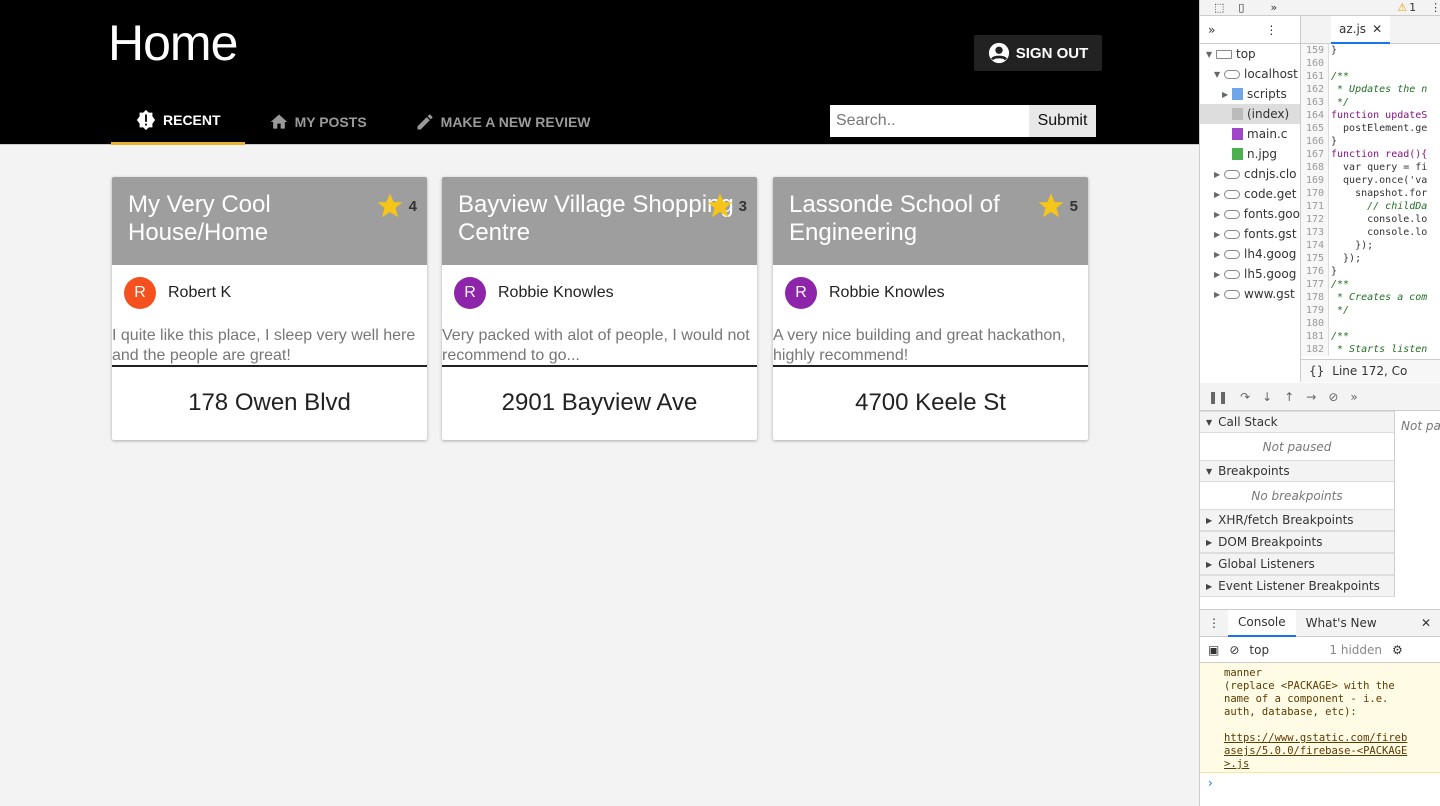 Image resolution: width=1440 pixels, height=806 pixels. What do you see at coordinates (1370, 76) in the screenshot?
I see `code-line: 161/**` at bounding box center [1370, 76].